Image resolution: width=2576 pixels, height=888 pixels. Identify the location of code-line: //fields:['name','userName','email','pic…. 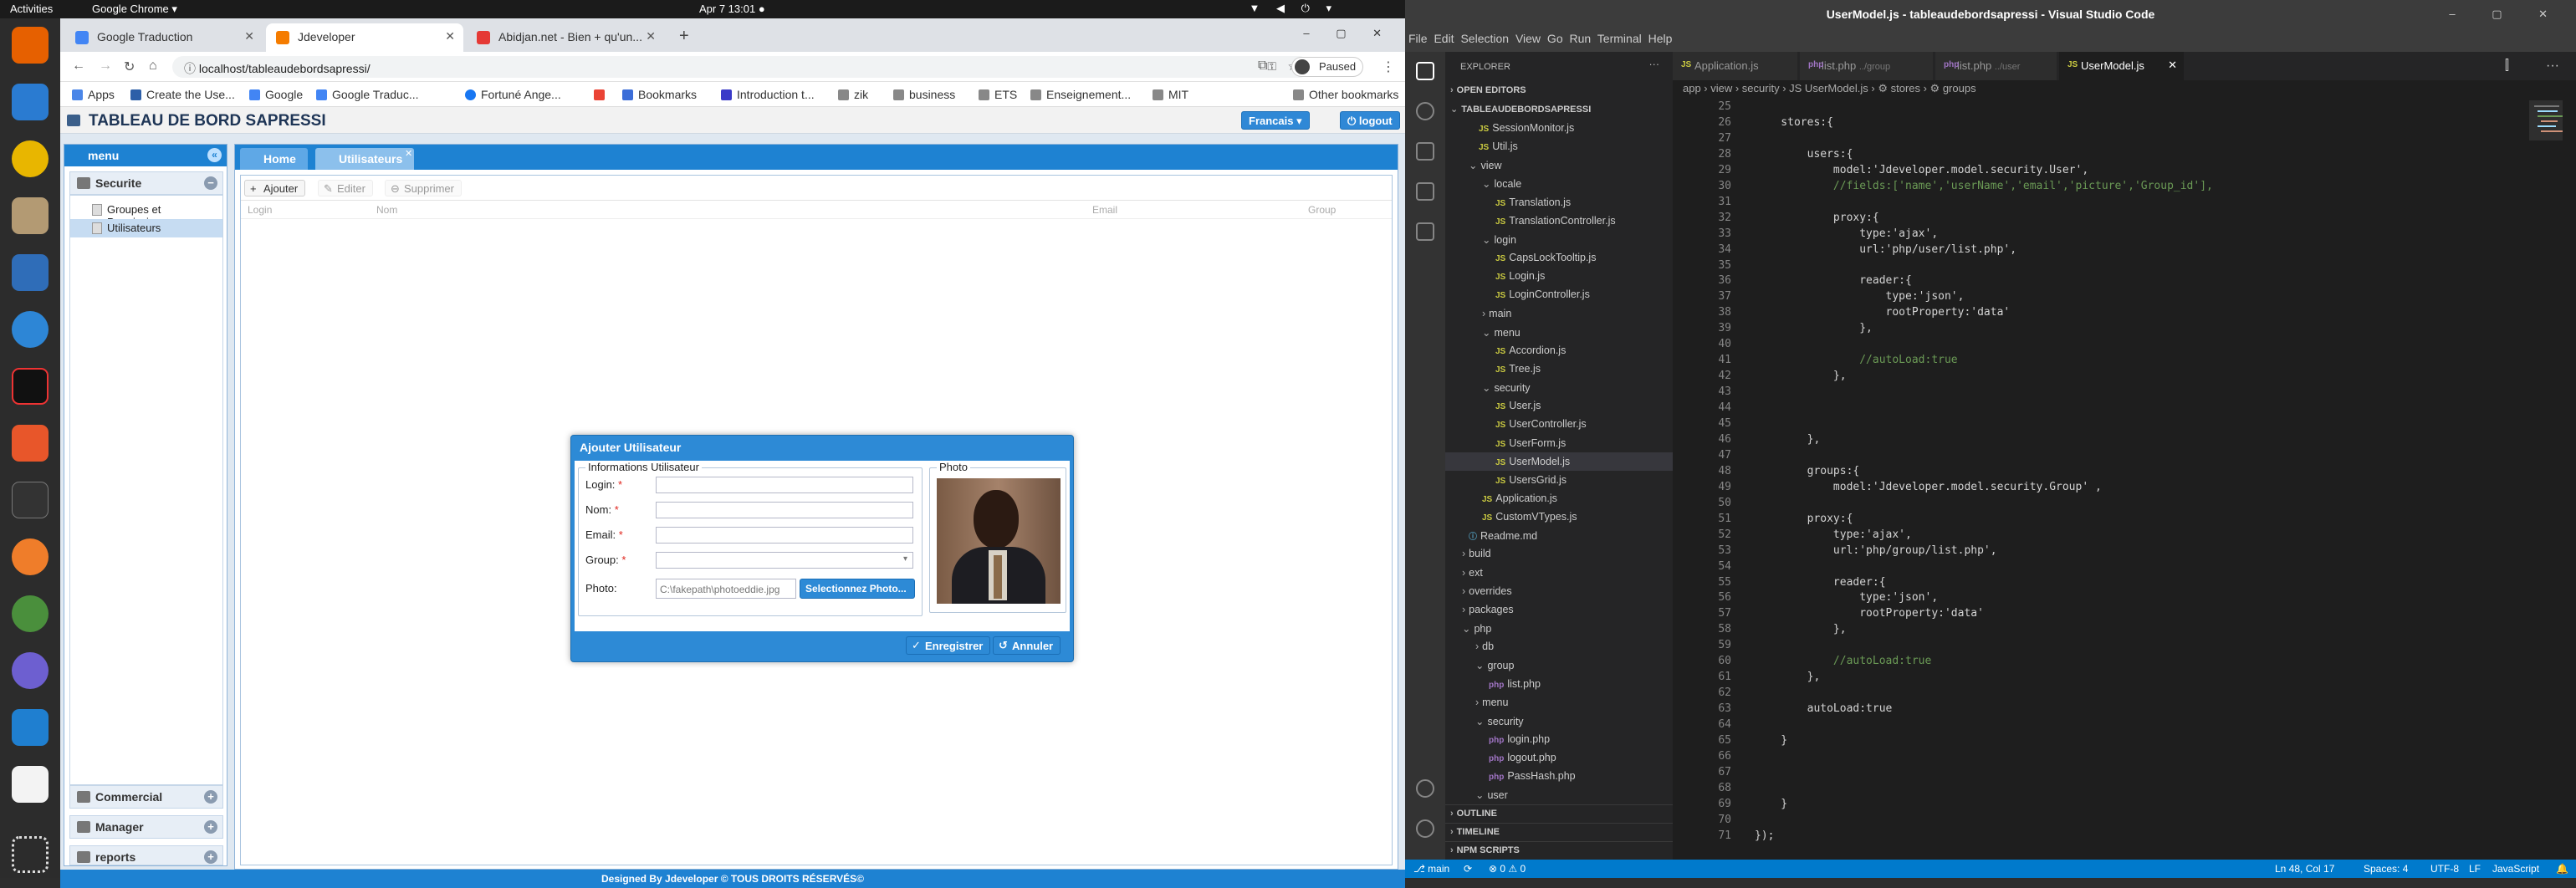
(1984, 186).